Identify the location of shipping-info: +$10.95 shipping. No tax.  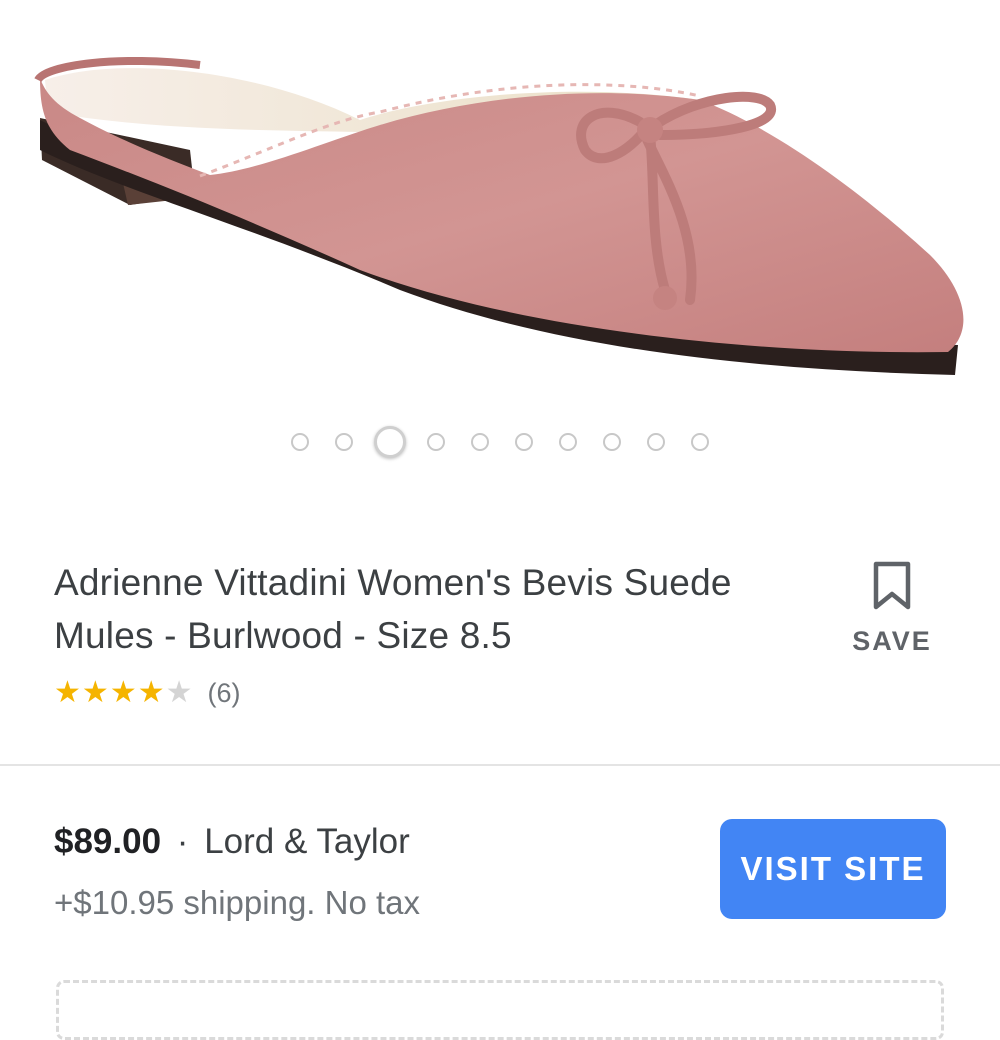
(237, 902).